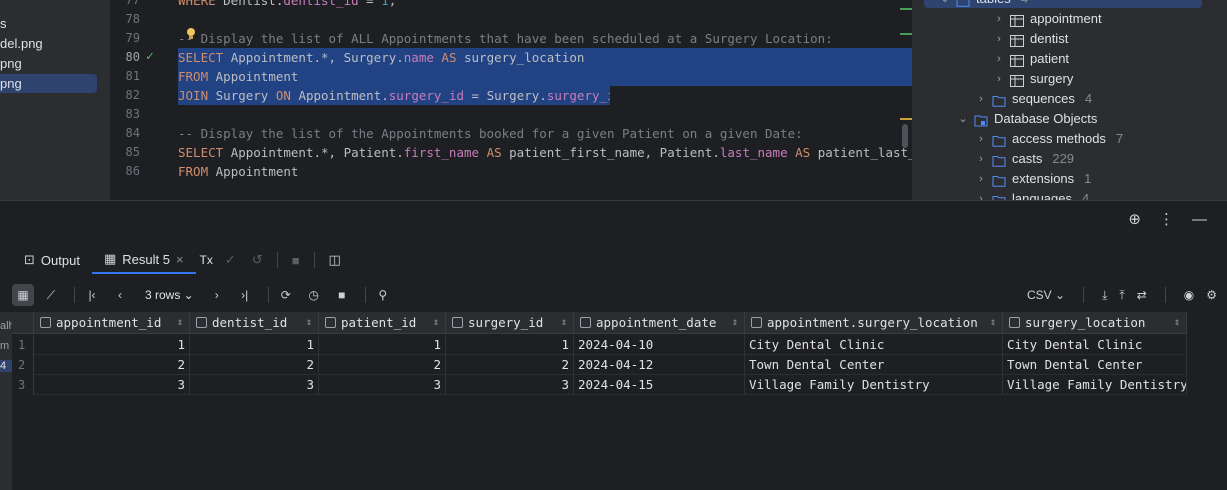  What do you see at coordinates (1031, 59) in the screenshot?
I see `tree-node-patient: › patient` at bounding box center [1031, 59].